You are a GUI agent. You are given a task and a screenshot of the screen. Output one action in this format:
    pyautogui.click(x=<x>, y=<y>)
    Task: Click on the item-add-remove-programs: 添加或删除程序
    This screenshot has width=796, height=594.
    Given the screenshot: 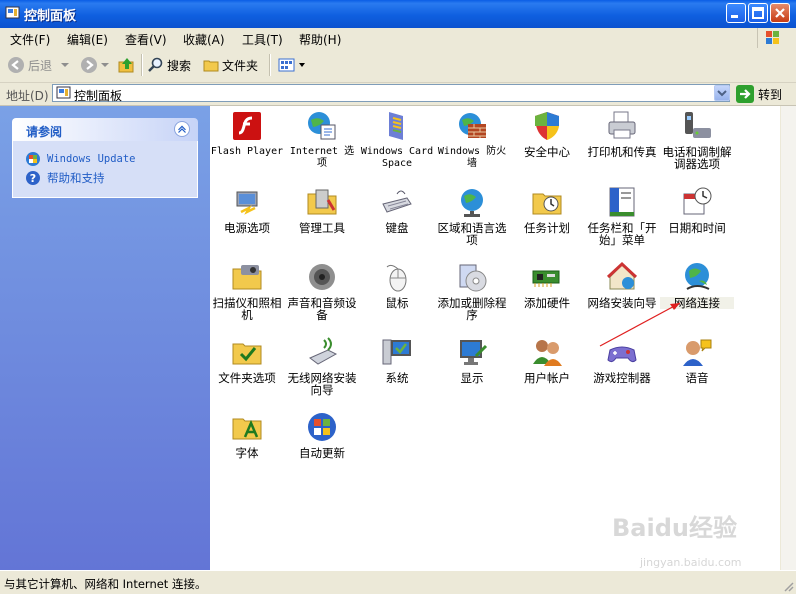 What is the action you would take?
    pyautogui.click(x=472, y=291)
    